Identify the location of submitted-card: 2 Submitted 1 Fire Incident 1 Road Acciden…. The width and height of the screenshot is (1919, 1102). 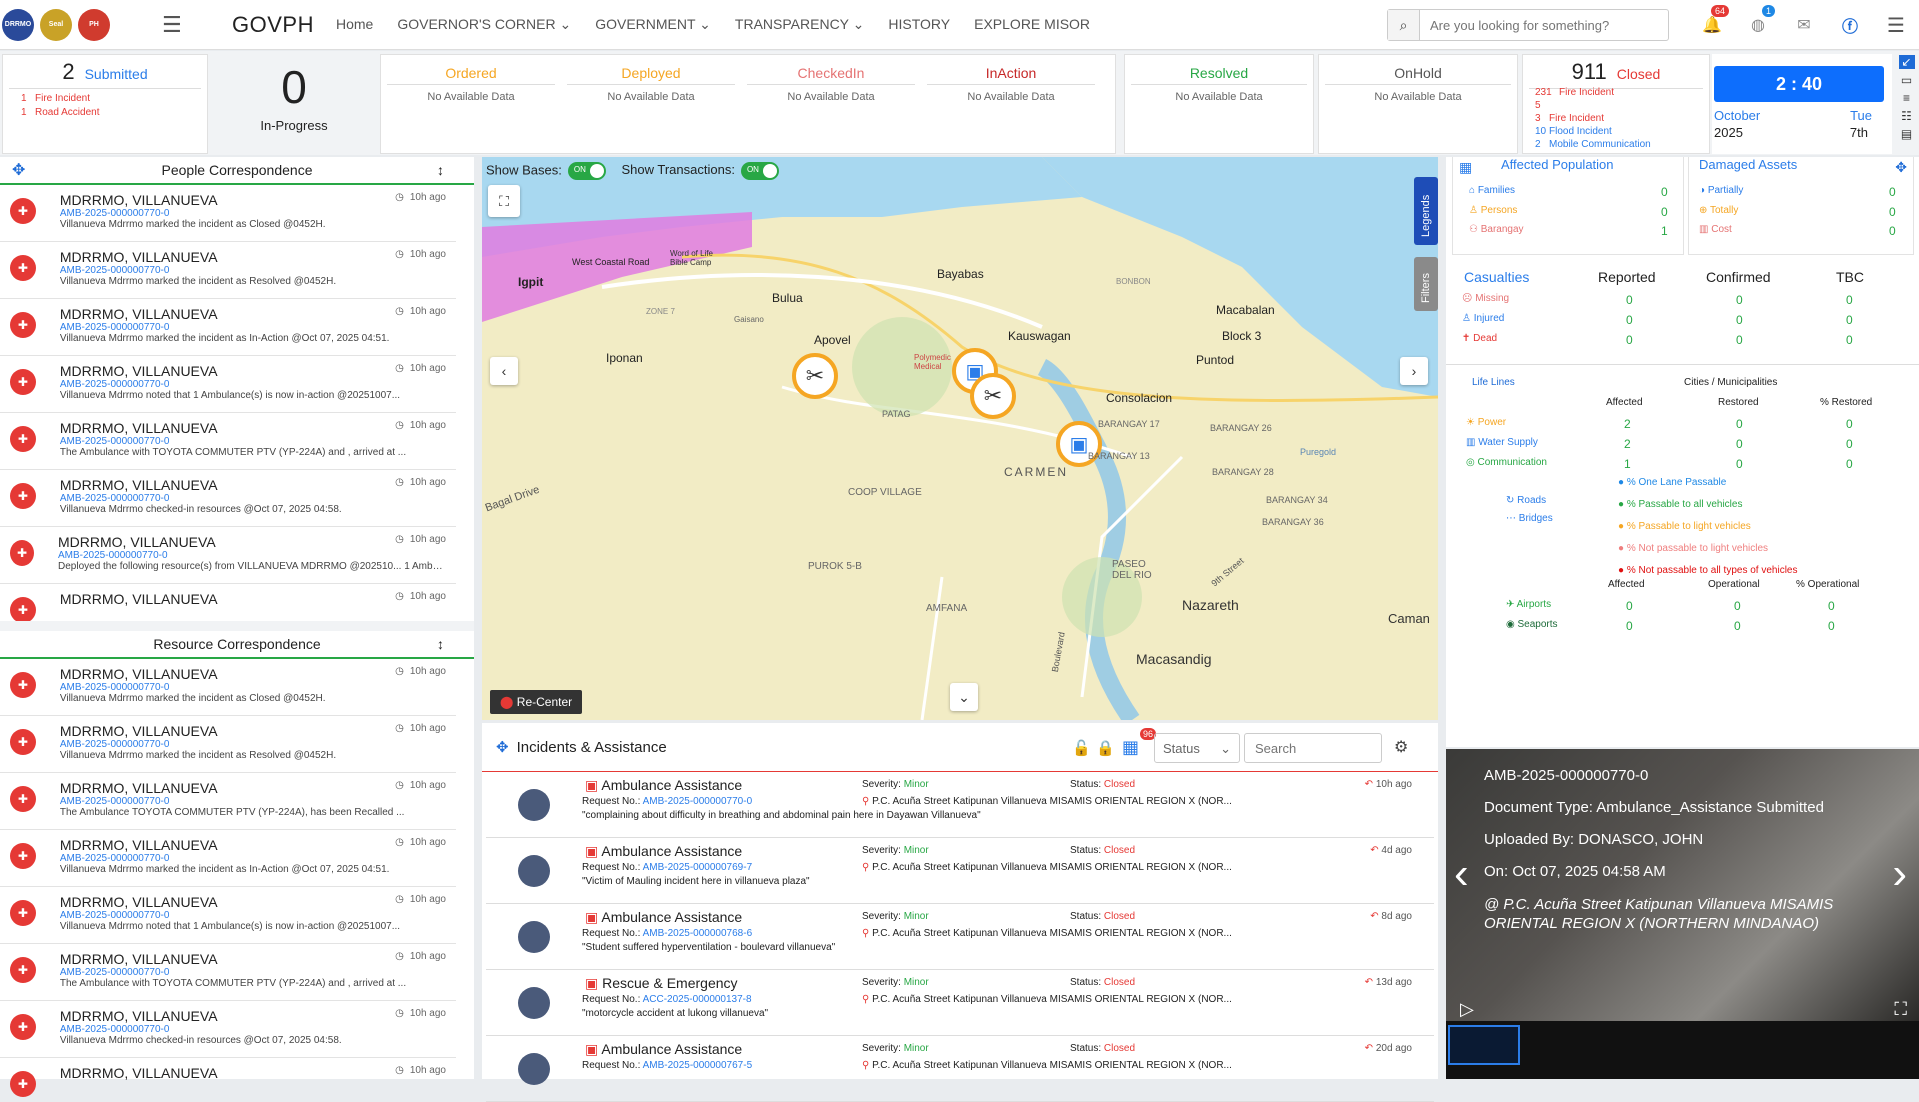
(105, 104).